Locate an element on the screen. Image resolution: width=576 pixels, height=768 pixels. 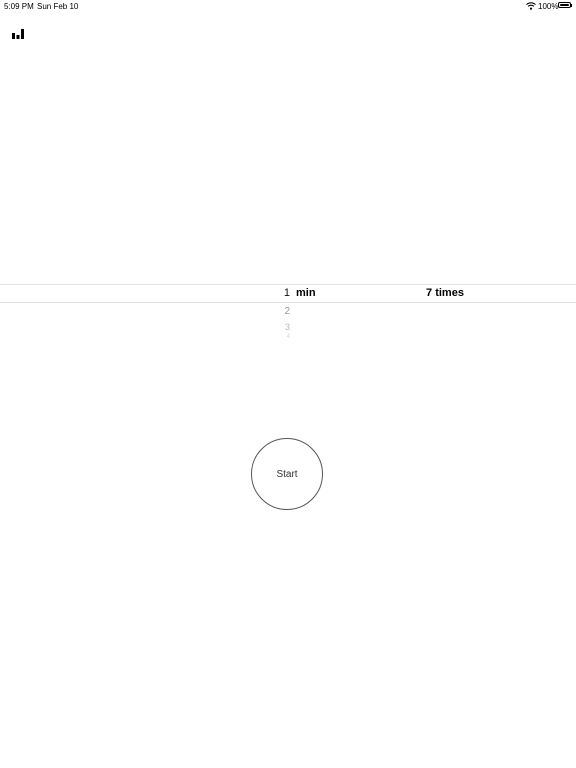
minutes-option: 4 is located at coordinates (279, 337).